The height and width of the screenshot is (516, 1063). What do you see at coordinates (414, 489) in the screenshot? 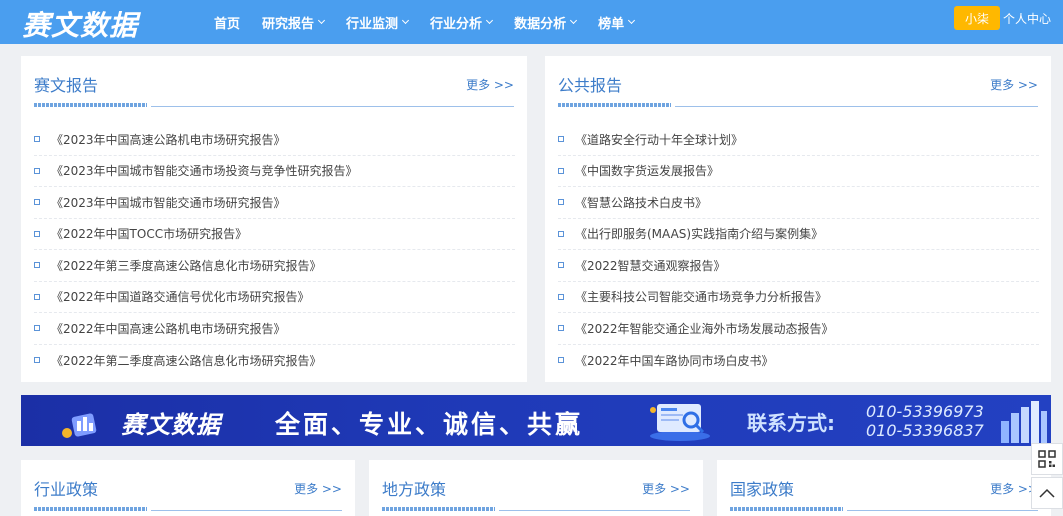
I see `panel-title: 地方政策` at bounding box center [414, 489].